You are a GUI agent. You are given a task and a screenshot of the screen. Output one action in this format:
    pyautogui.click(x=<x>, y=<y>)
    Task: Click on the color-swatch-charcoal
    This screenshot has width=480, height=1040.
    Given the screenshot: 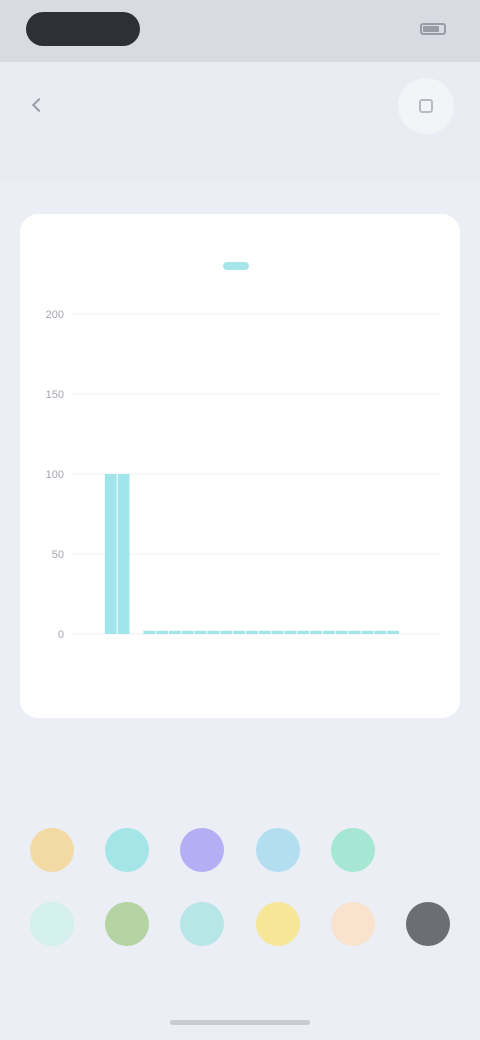 What is the action you would take?
    pyautogui.click(x=428, y=924)
    